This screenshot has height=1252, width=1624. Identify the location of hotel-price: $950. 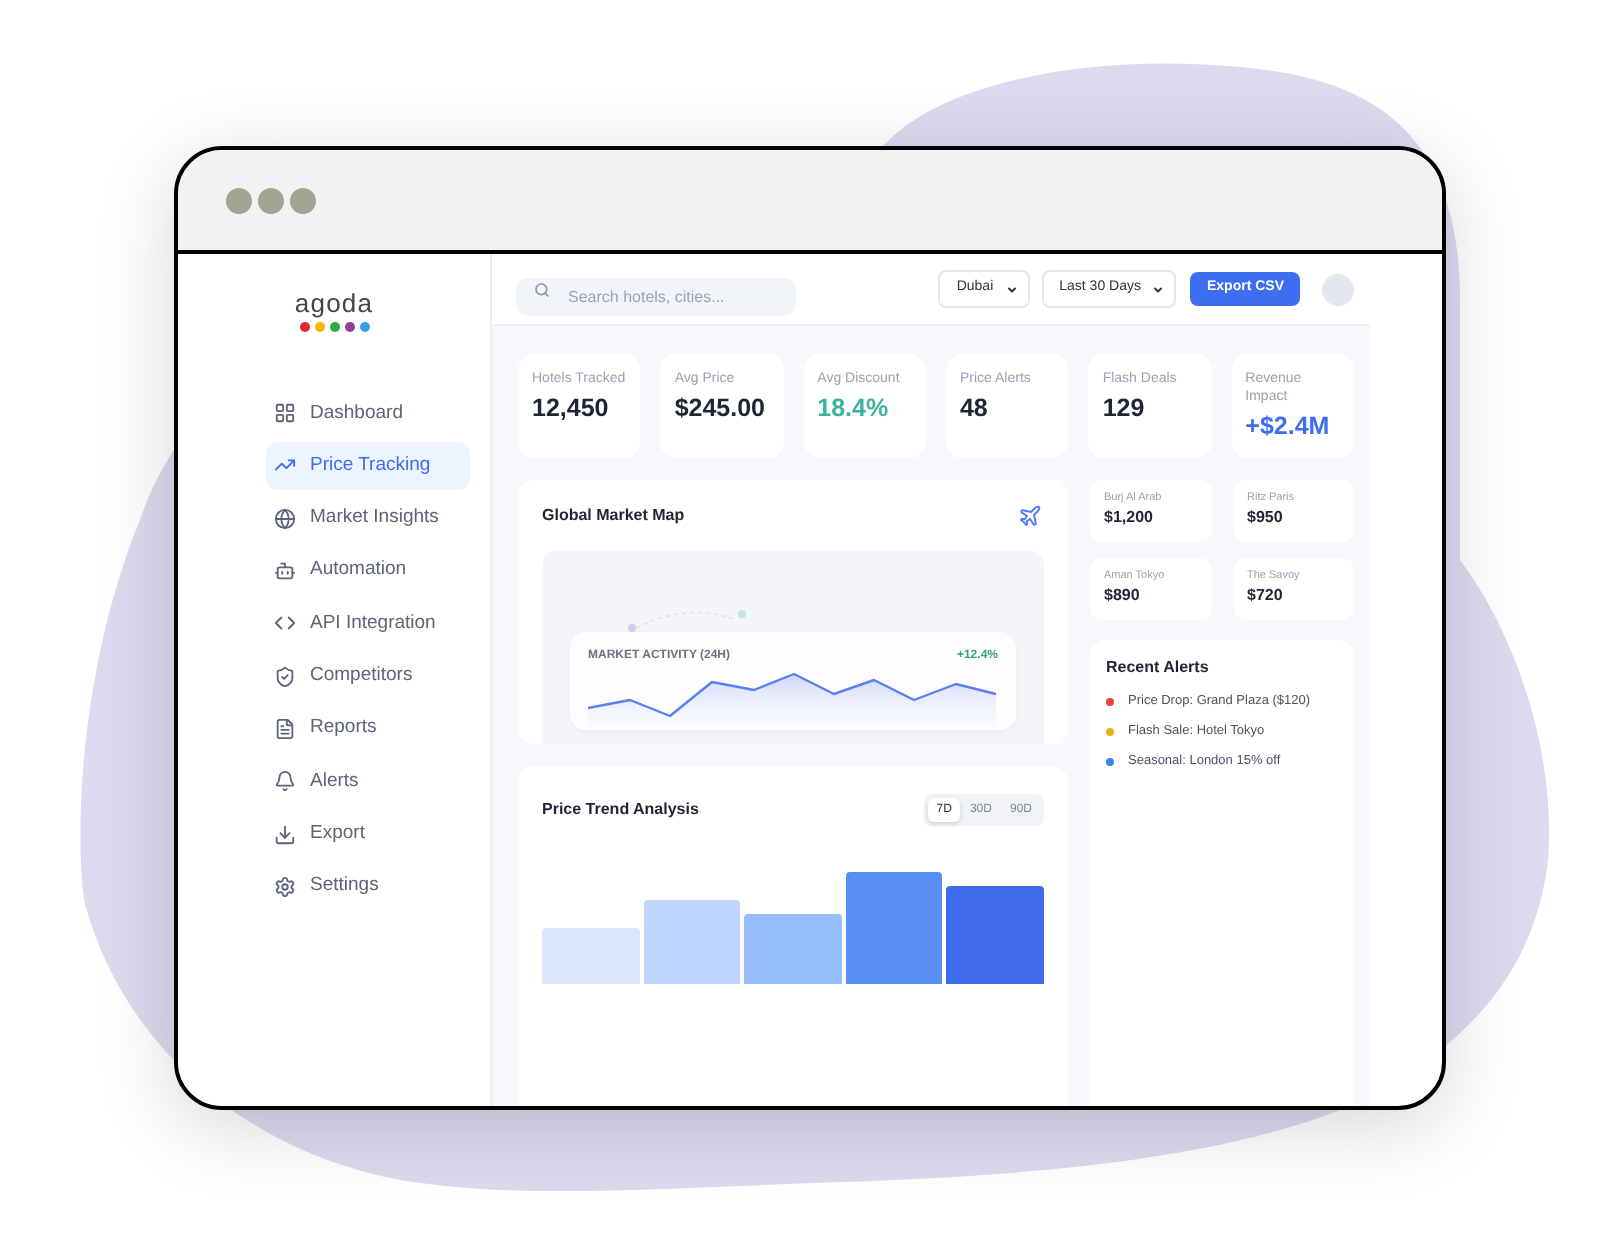
(1266, 518).